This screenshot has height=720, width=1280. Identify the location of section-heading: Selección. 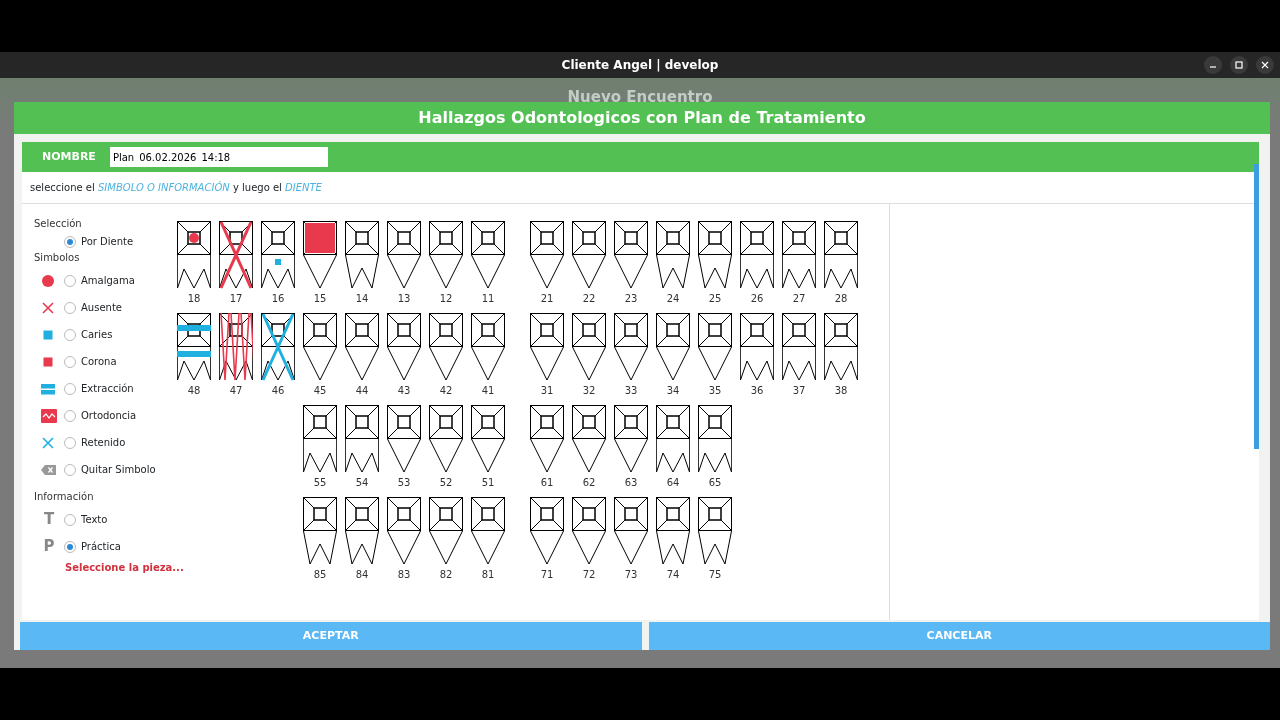
(58, 223).